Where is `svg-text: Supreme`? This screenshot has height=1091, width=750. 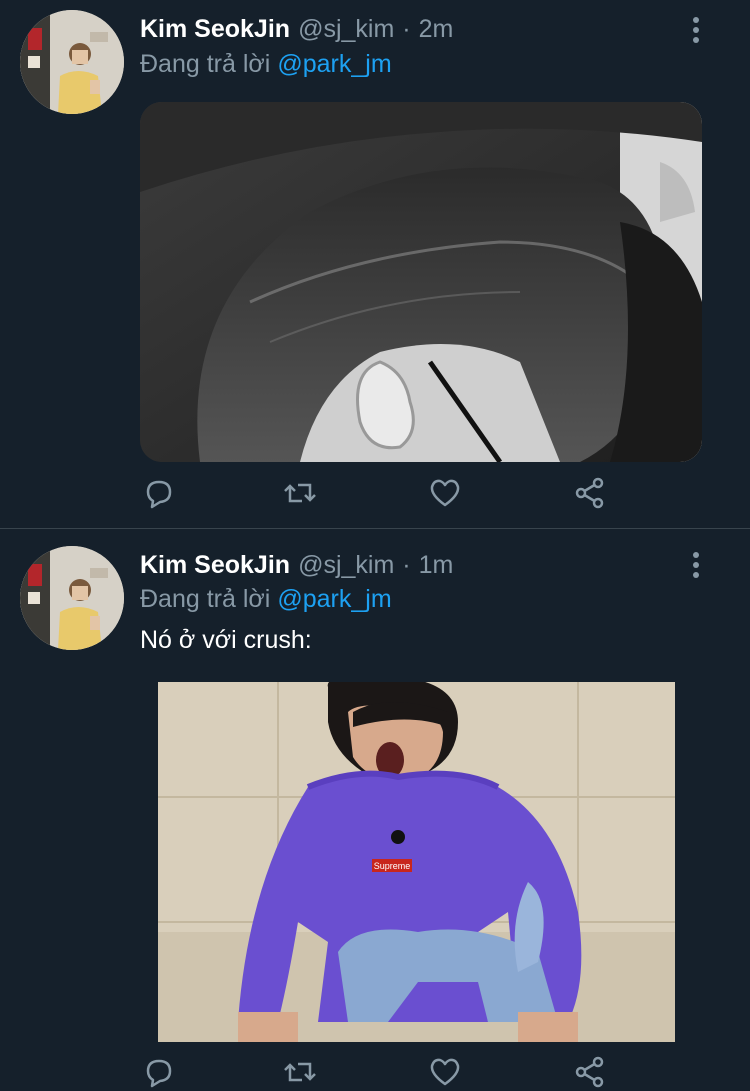 svg-text: Supreme is located at coordinates (392, 866).